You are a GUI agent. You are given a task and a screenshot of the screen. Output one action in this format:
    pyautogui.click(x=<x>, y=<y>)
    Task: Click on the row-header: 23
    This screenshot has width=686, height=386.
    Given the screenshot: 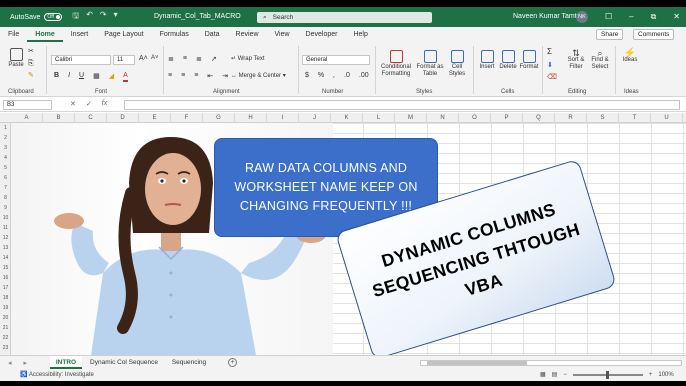 What is the action you would take?
    pyautogui.click(x=5, y=348)
    